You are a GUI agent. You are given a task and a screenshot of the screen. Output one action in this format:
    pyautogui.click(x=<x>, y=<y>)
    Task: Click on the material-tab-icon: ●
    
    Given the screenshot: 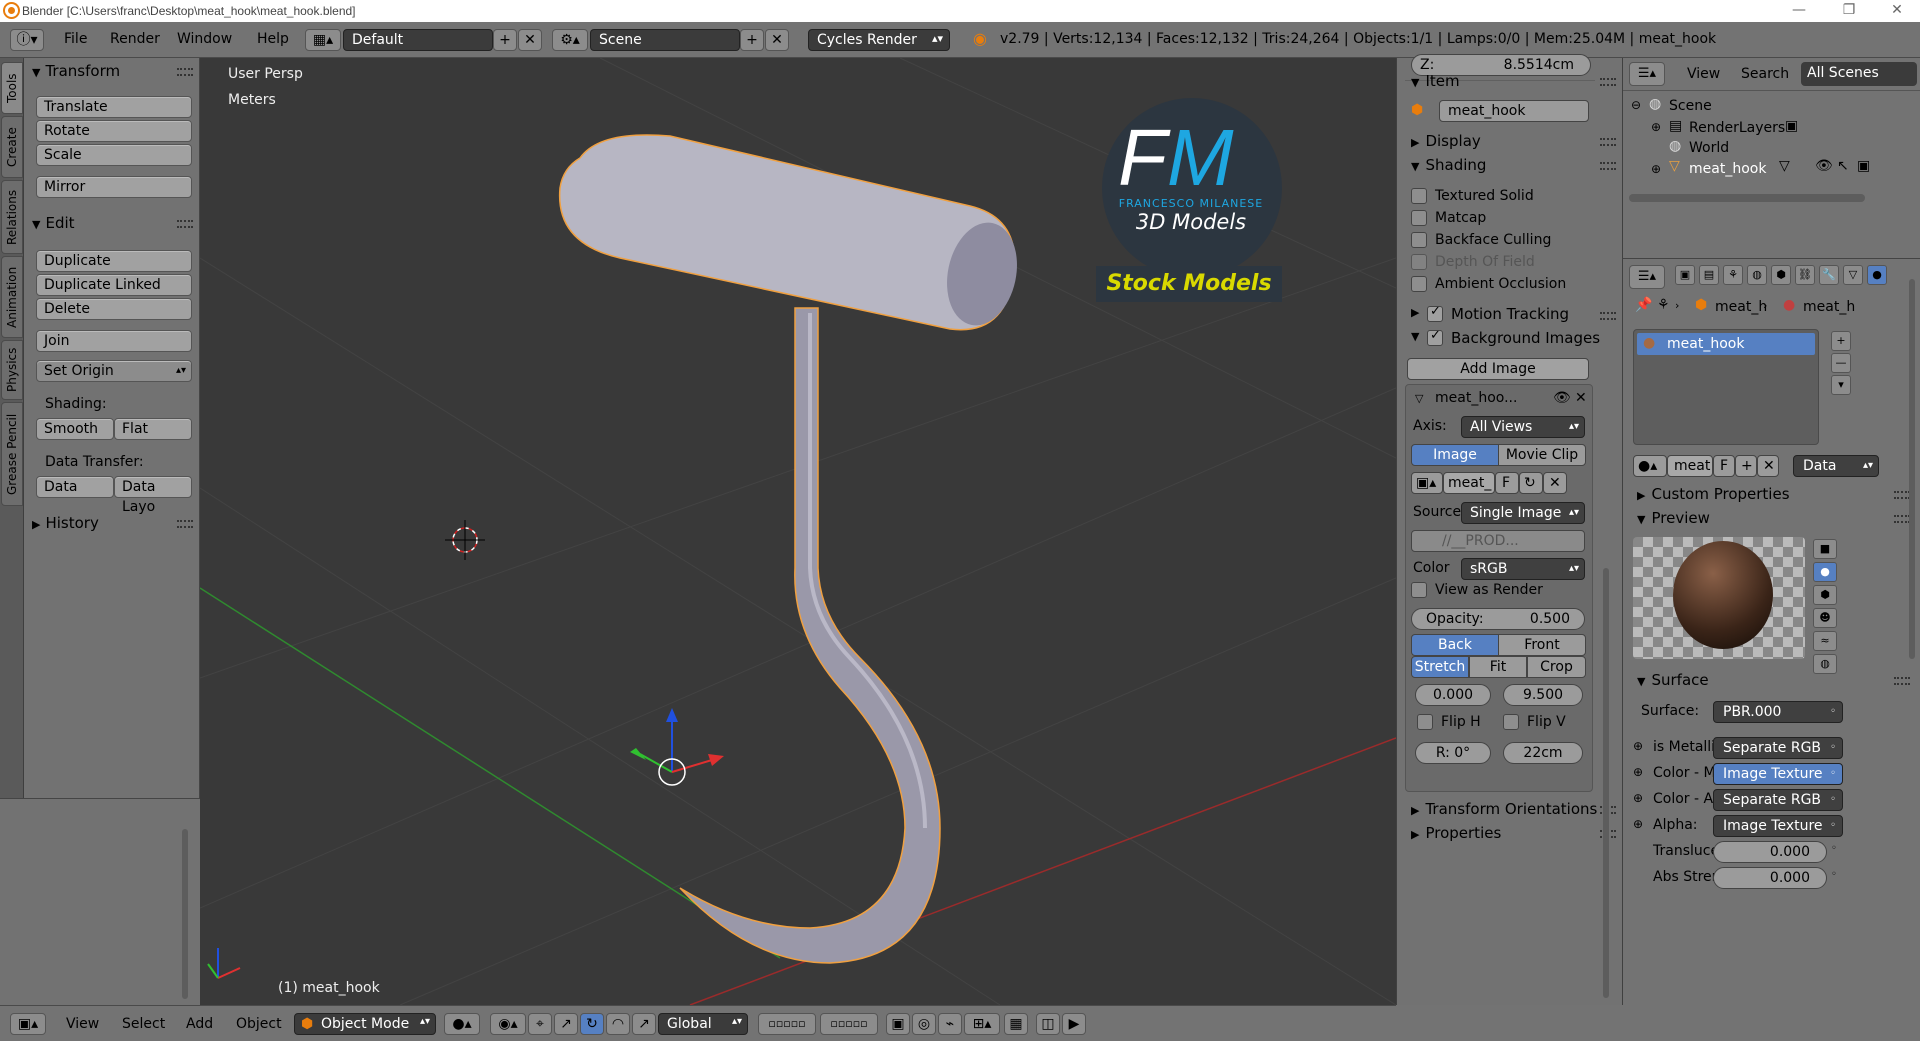 What is the action you would take?
    pyautogui.click(x=1877, y=275)
    